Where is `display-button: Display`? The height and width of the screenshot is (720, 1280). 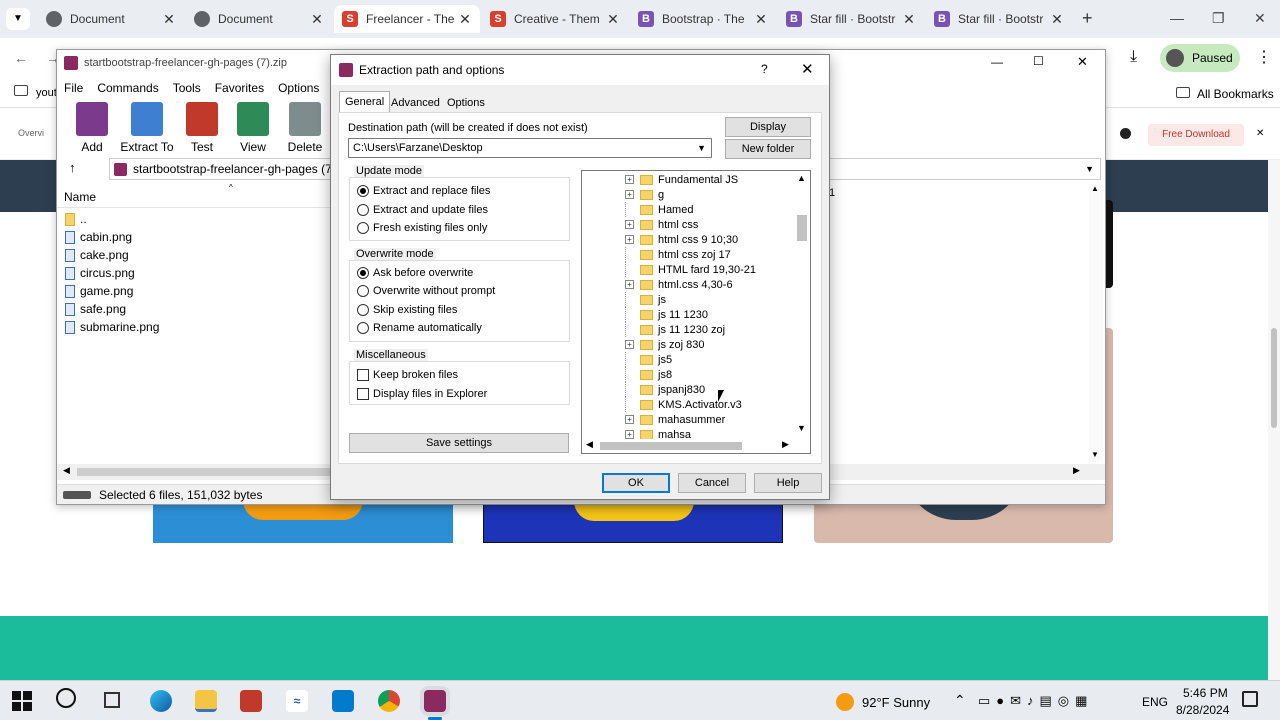 display-button: Display is located at coordinates (768, 127).